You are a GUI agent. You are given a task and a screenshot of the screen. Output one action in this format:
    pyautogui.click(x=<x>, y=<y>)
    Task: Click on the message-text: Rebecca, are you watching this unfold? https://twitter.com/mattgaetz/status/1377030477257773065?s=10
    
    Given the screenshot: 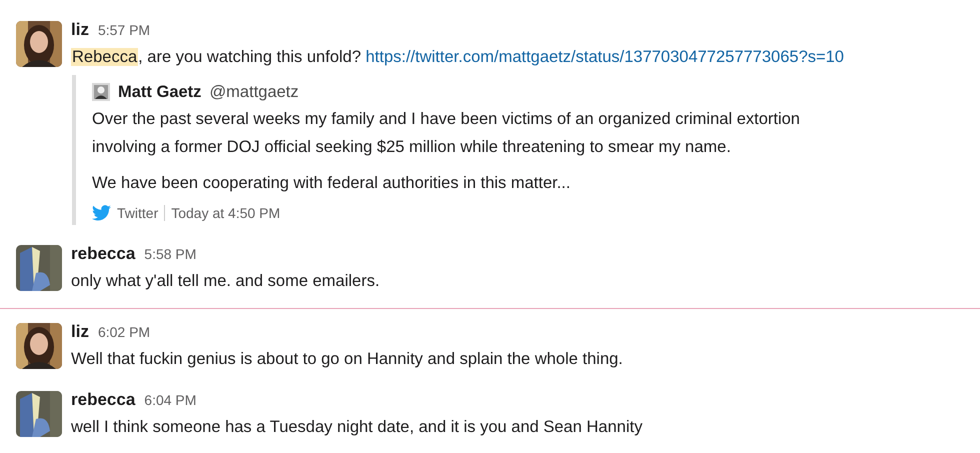 What is the action you would take?
    pyautogui.click(x=457, y=57)
    